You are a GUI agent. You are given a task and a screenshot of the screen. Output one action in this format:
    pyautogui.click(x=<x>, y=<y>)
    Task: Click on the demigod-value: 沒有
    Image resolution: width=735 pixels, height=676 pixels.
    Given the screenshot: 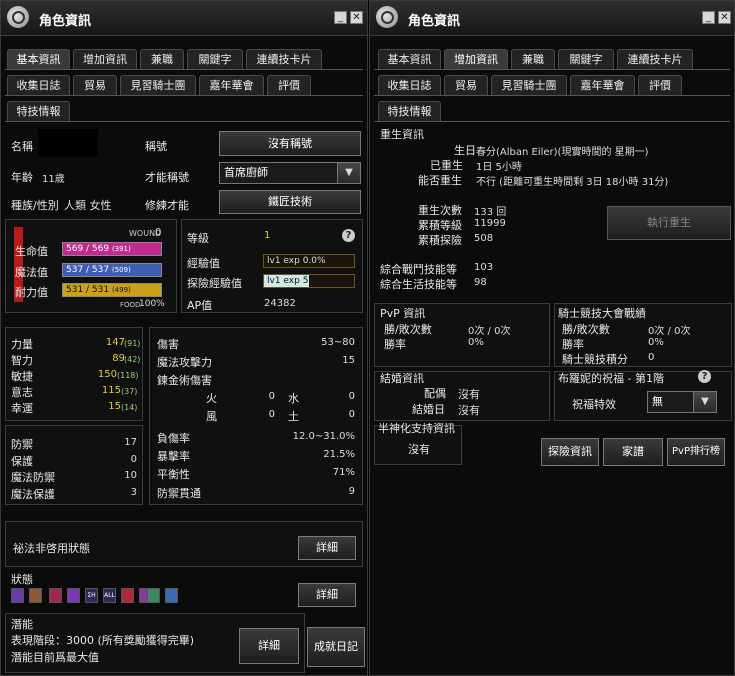 What is the action you would take?
    pyautogui.click(x=419, y=449)
    